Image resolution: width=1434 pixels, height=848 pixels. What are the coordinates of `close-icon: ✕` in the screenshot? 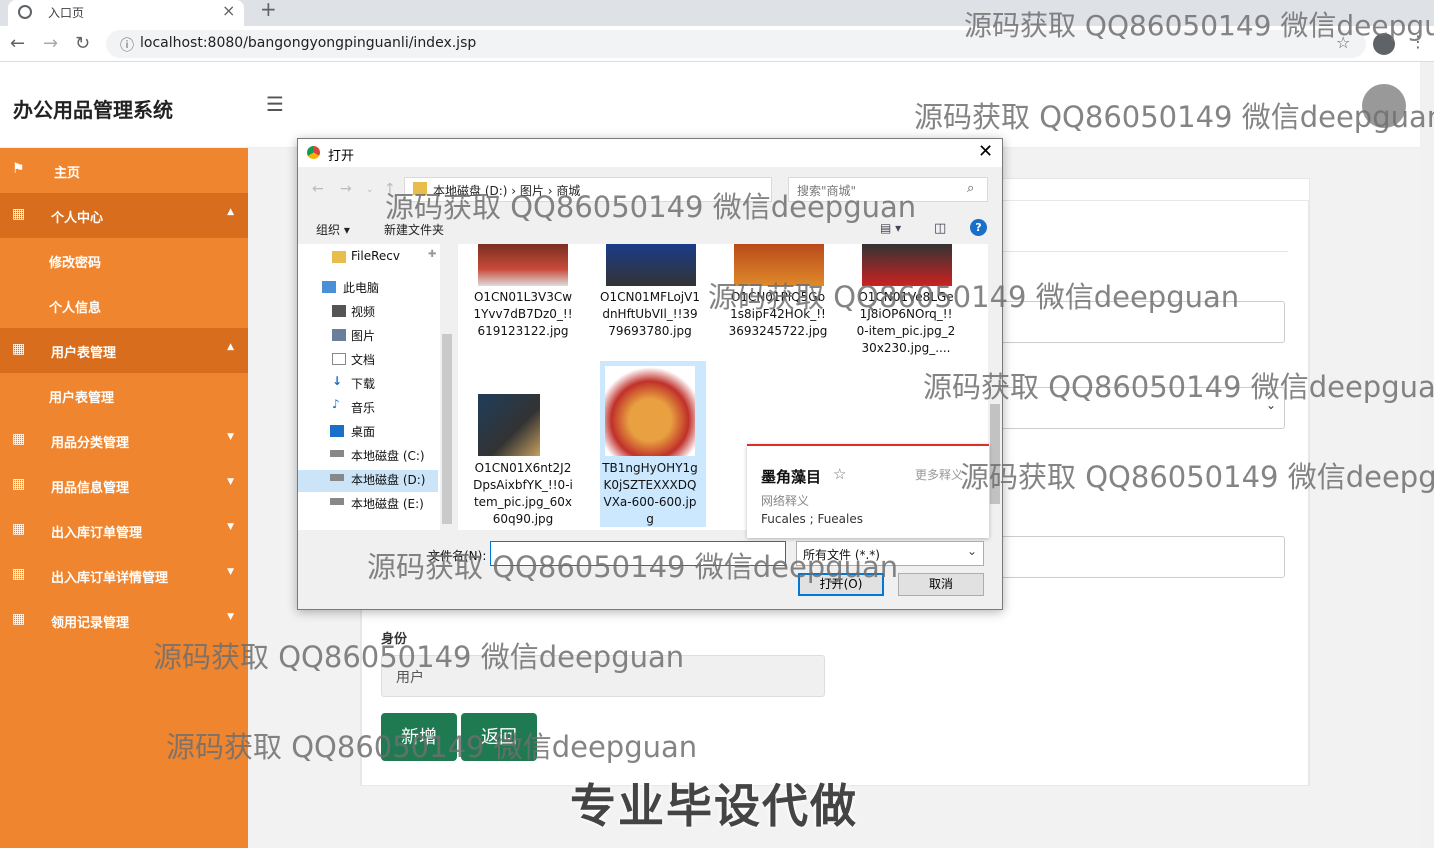 It's located at (985, 151).